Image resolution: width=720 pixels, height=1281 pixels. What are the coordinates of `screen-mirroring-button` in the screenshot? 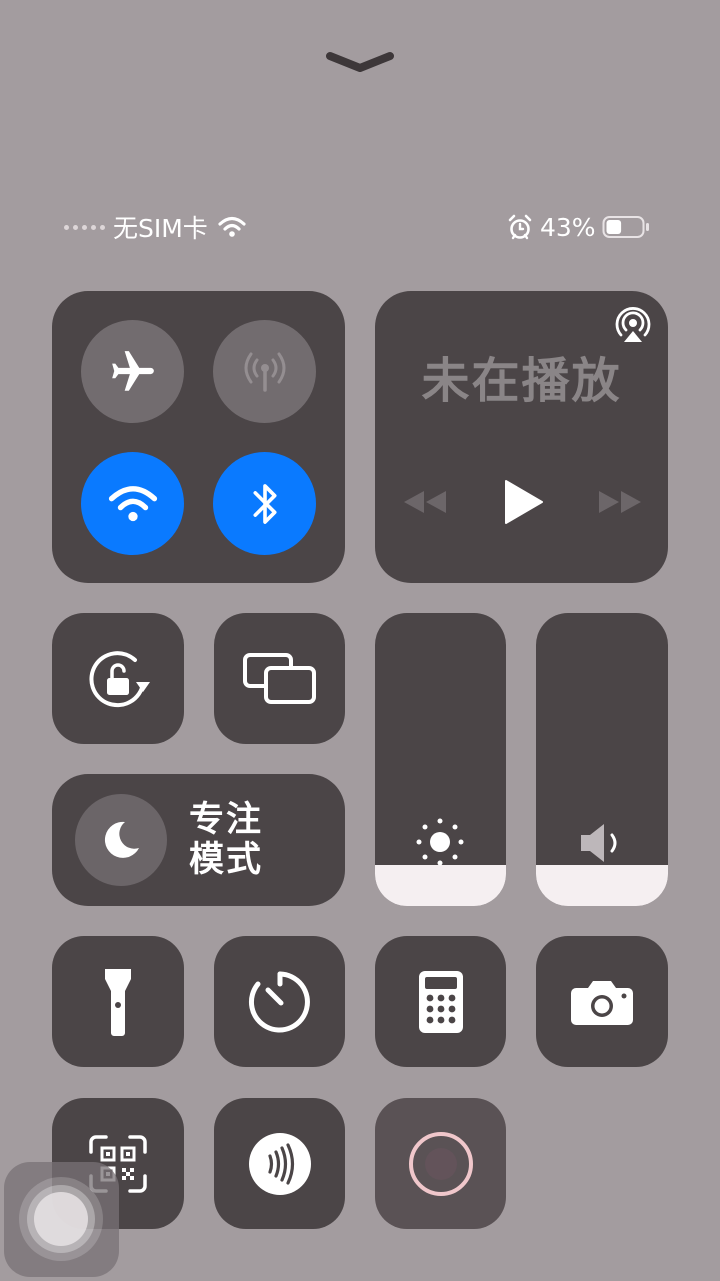 It's located at (279, 678).